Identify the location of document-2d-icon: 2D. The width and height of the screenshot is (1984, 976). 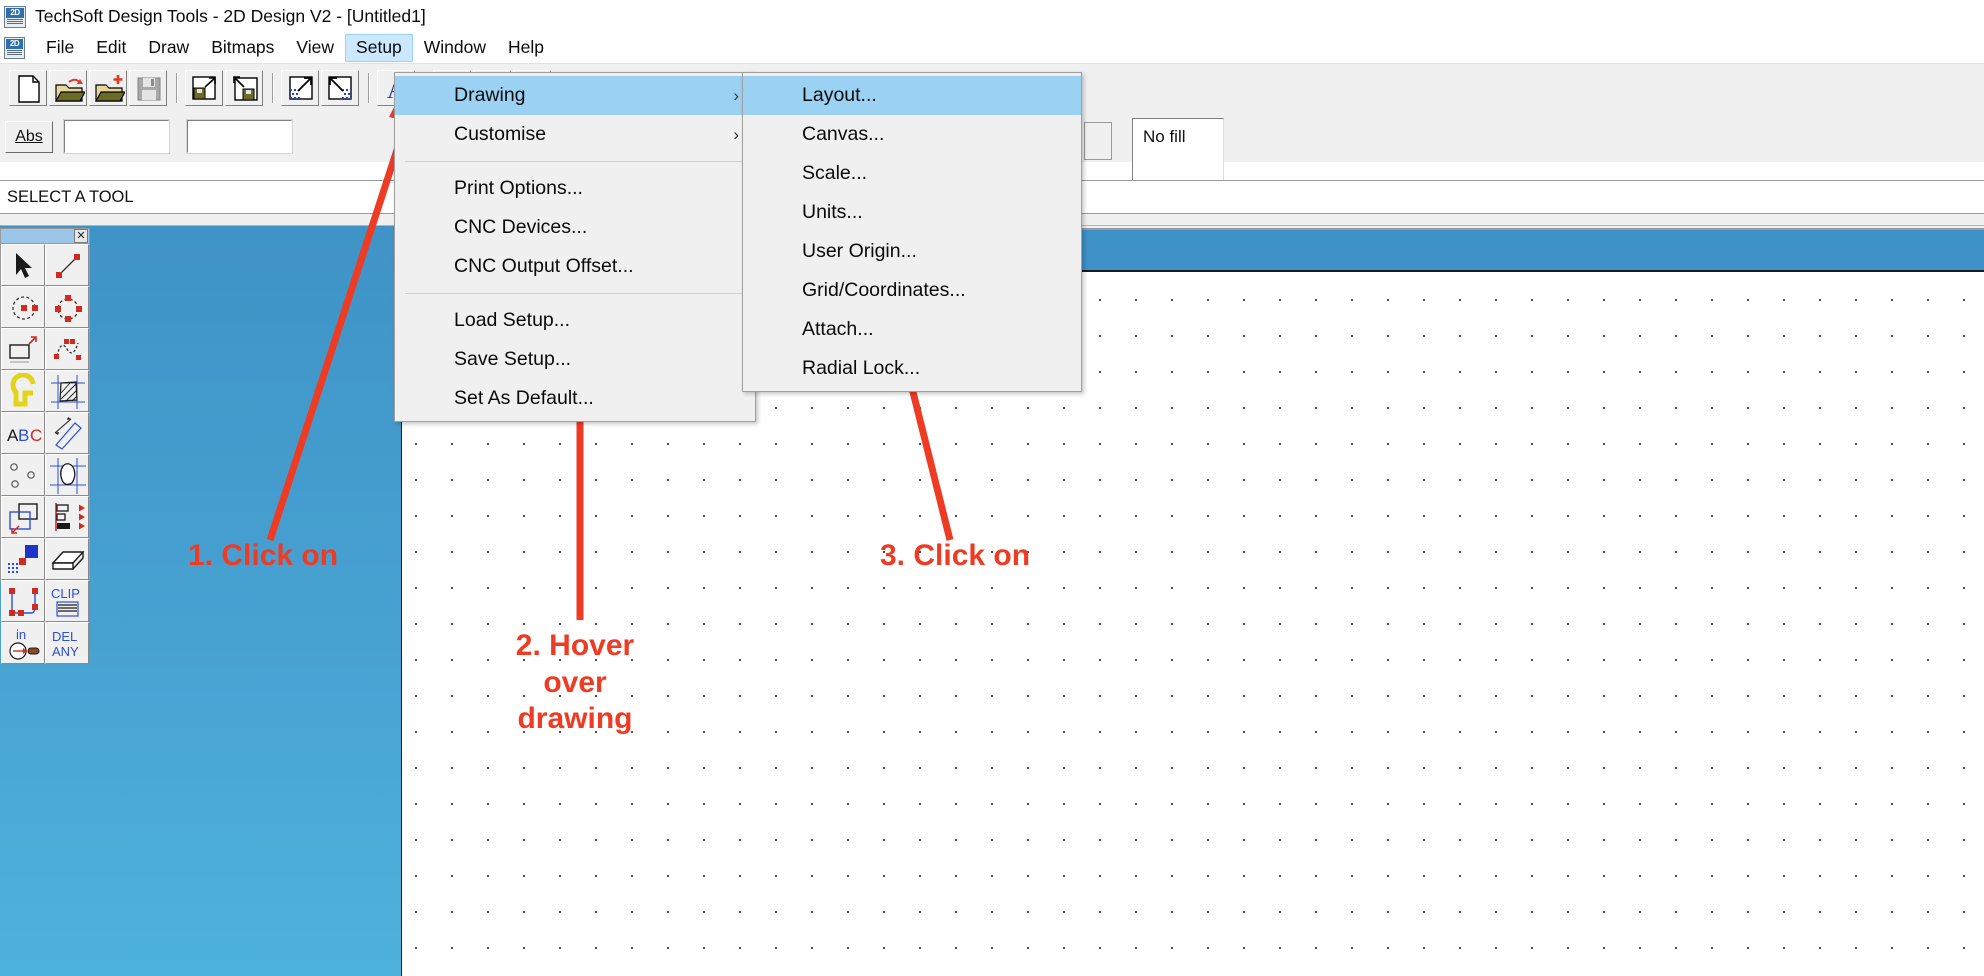
(14, 48).